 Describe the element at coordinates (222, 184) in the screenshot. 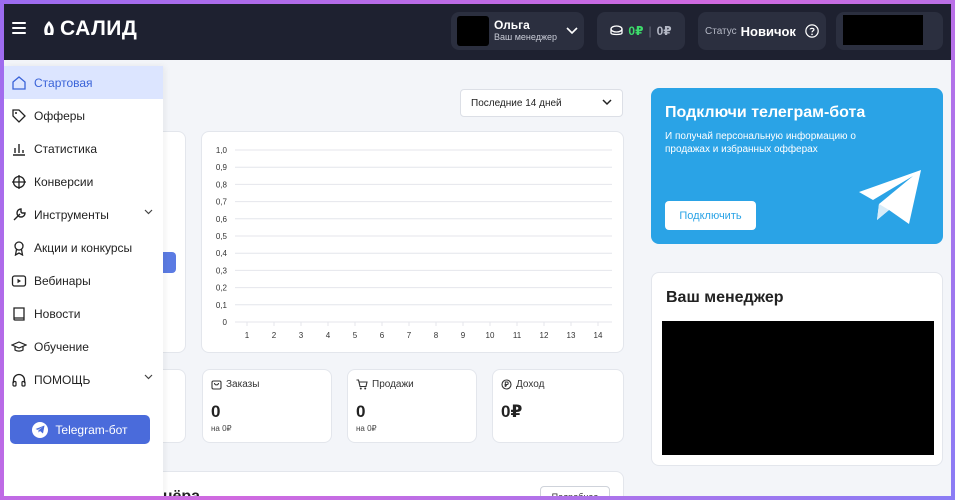

I see `y-tick-label: 0,8` at that location.